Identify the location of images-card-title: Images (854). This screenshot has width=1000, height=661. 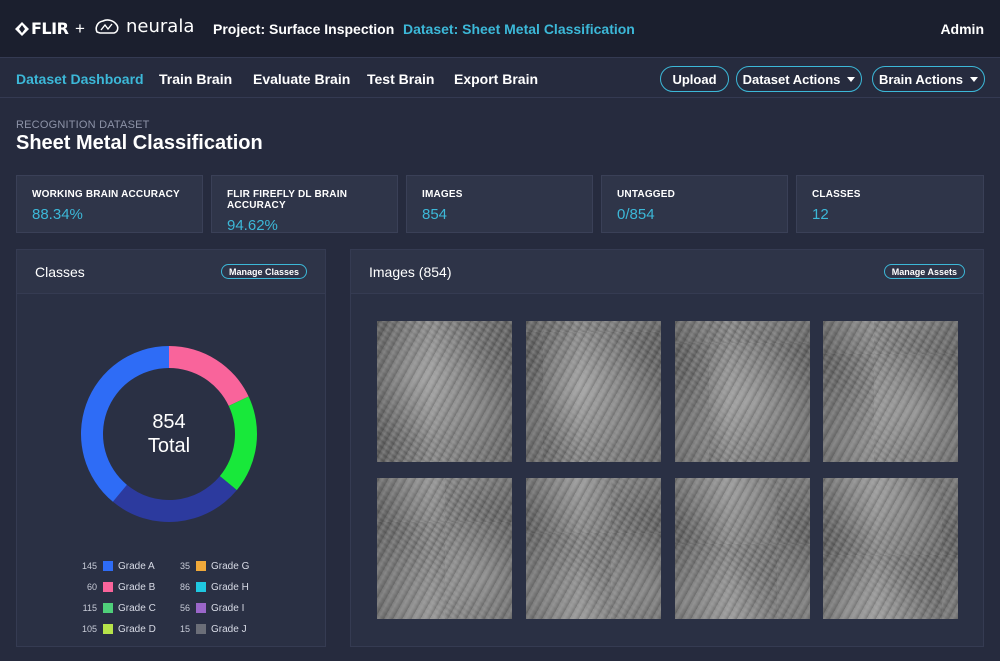
(410, 272).